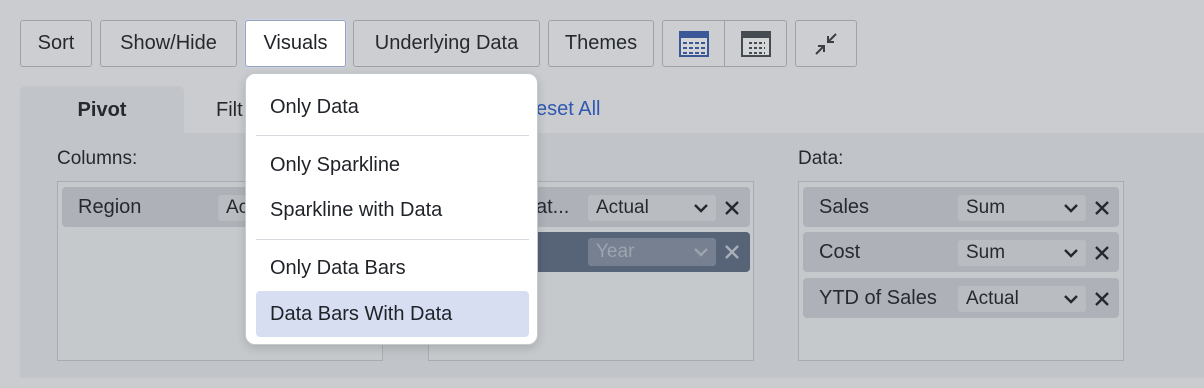 The height and width of the screenshot is (388, 1204). I want to click on menu-item-only-data-bars: Only Data Bars, so click(392, 268).